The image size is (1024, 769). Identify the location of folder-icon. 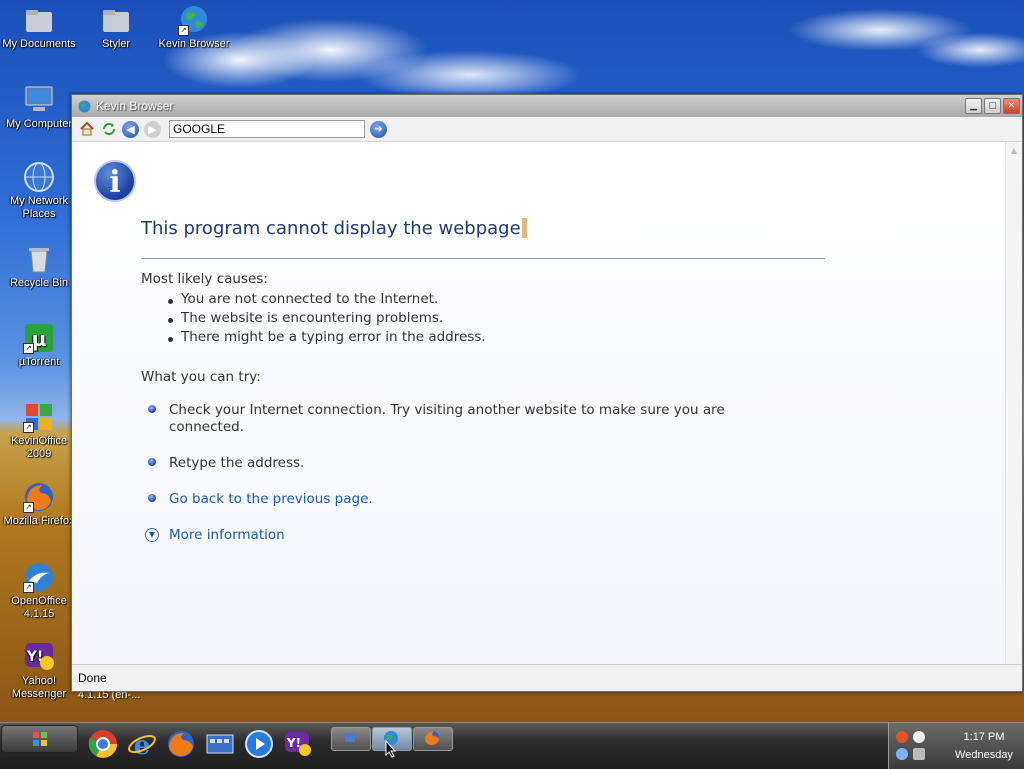
(116, 20).